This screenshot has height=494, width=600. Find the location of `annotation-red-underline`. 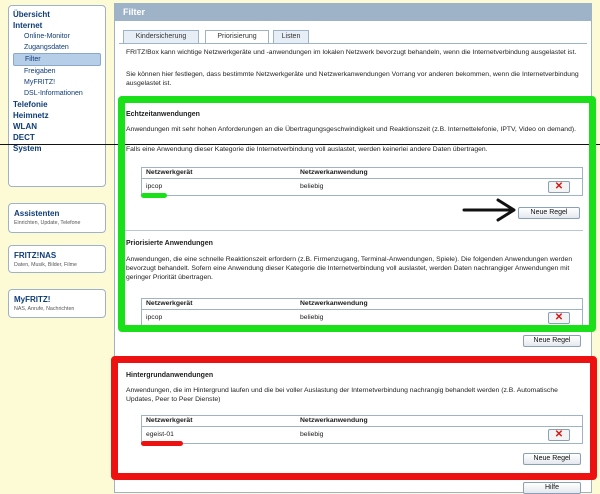

annotation-red-underline is located at coordinates (162, 443).